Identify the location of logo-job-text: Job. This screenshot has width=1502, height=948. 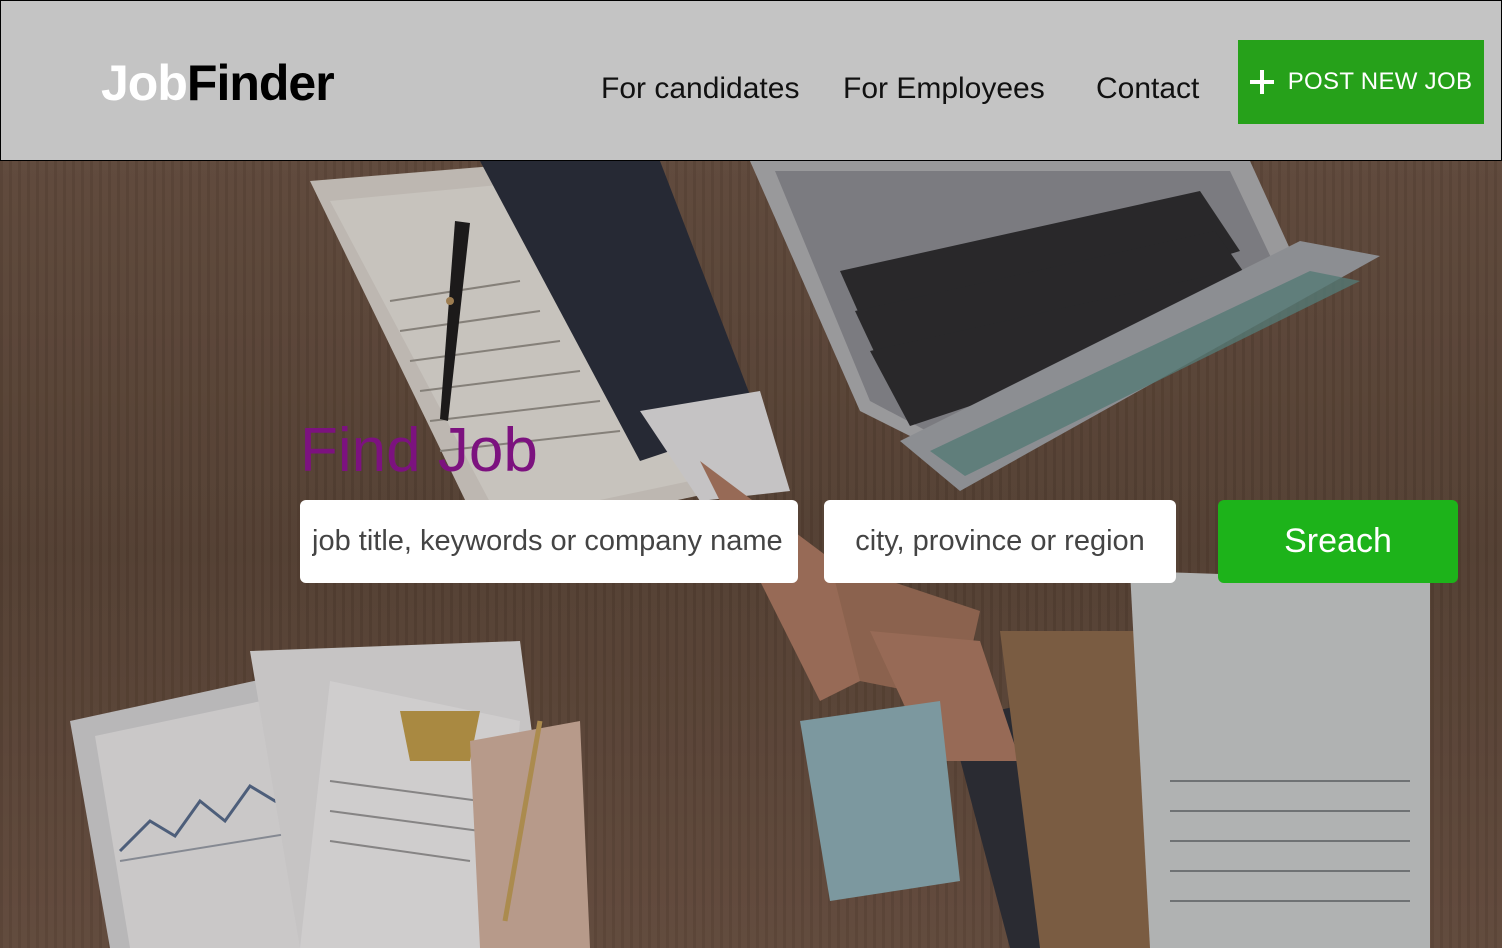
(144, 83).